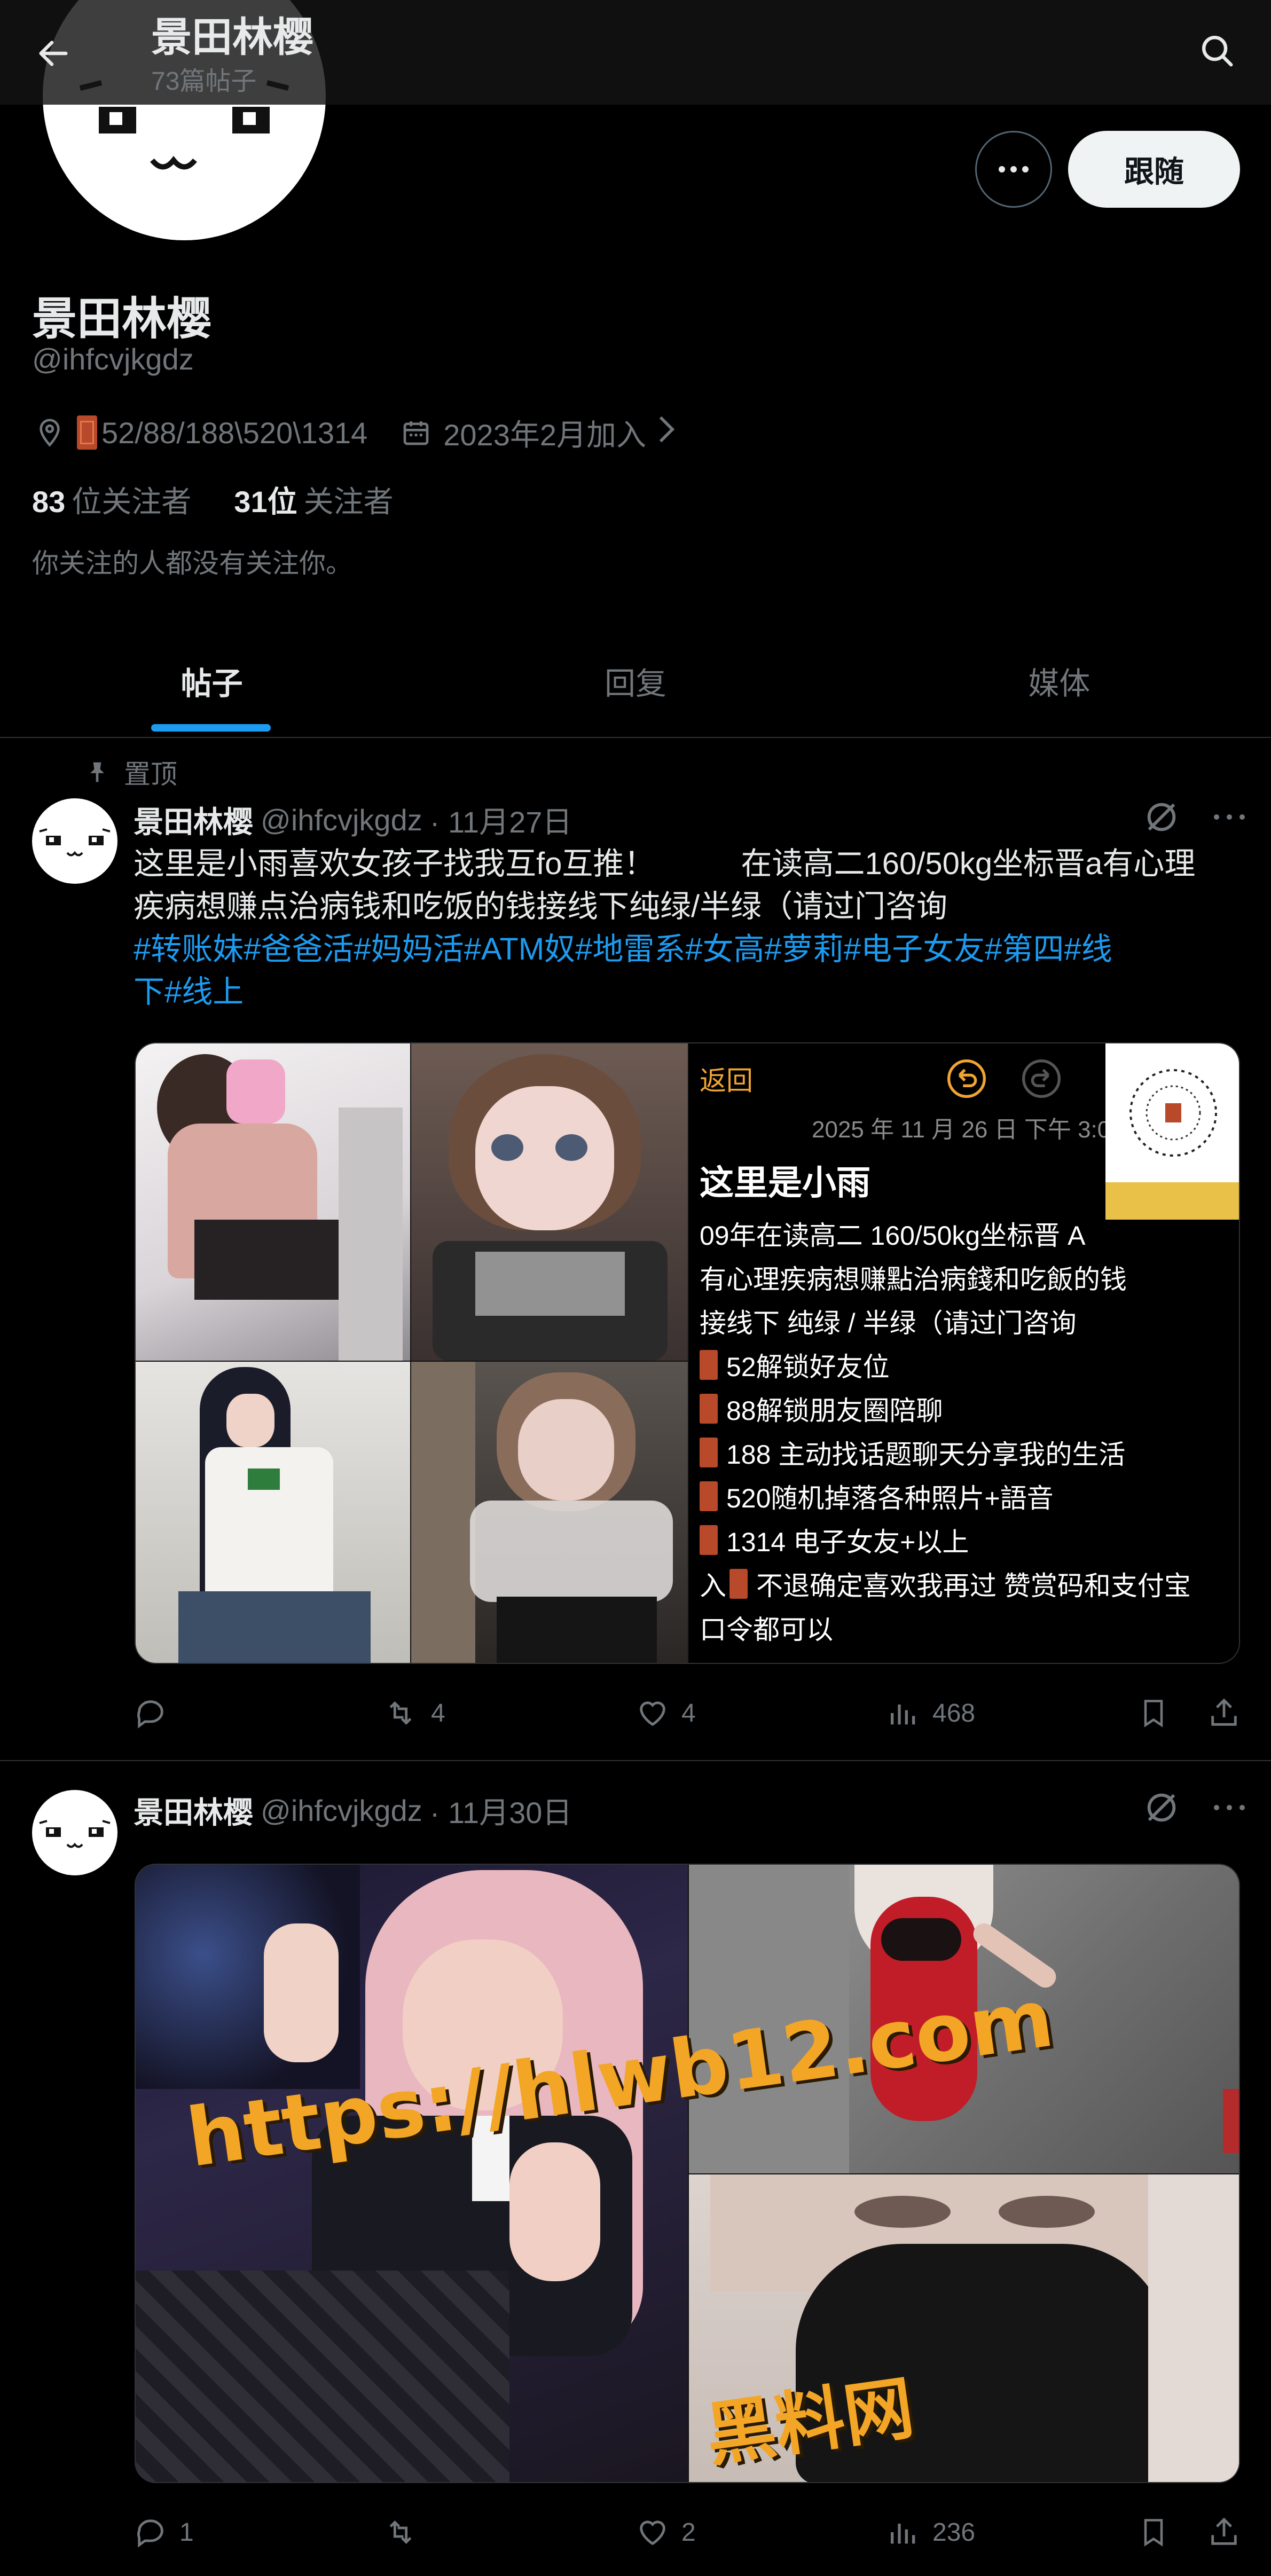 This screenshot has width=1271, height=2576. I want to click on tab-replies: 回复, so click(635, 681).